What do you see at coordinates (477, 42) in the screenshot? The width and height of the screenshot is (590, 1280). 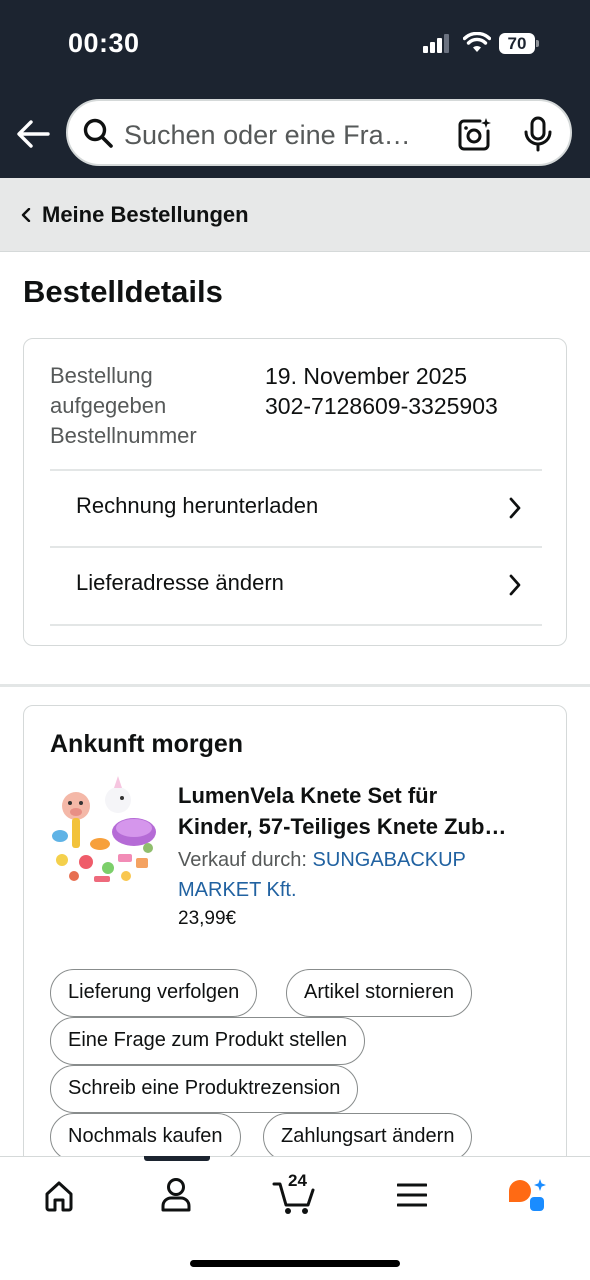 I see `wifi-icon` at bounding box center [477, 42].